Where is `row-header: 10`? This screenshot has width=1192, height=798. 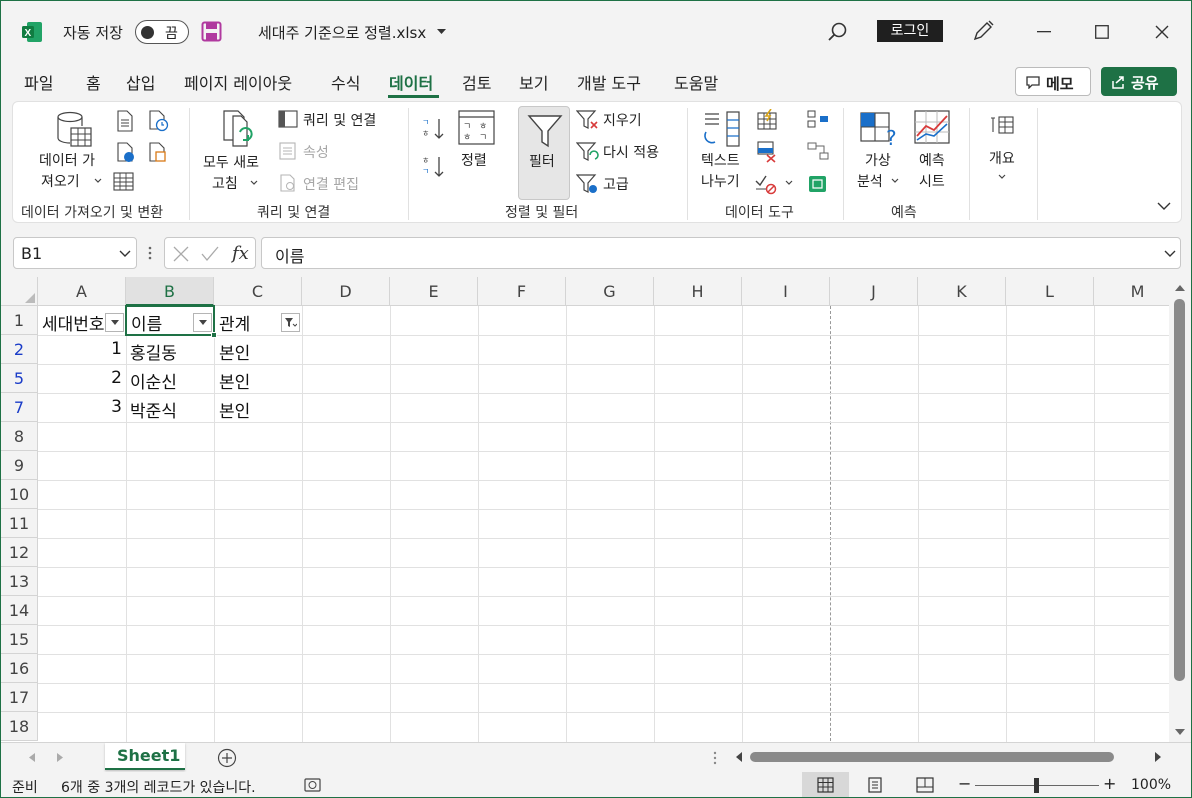 row-header: 10 is located at coordinates (19, 494).